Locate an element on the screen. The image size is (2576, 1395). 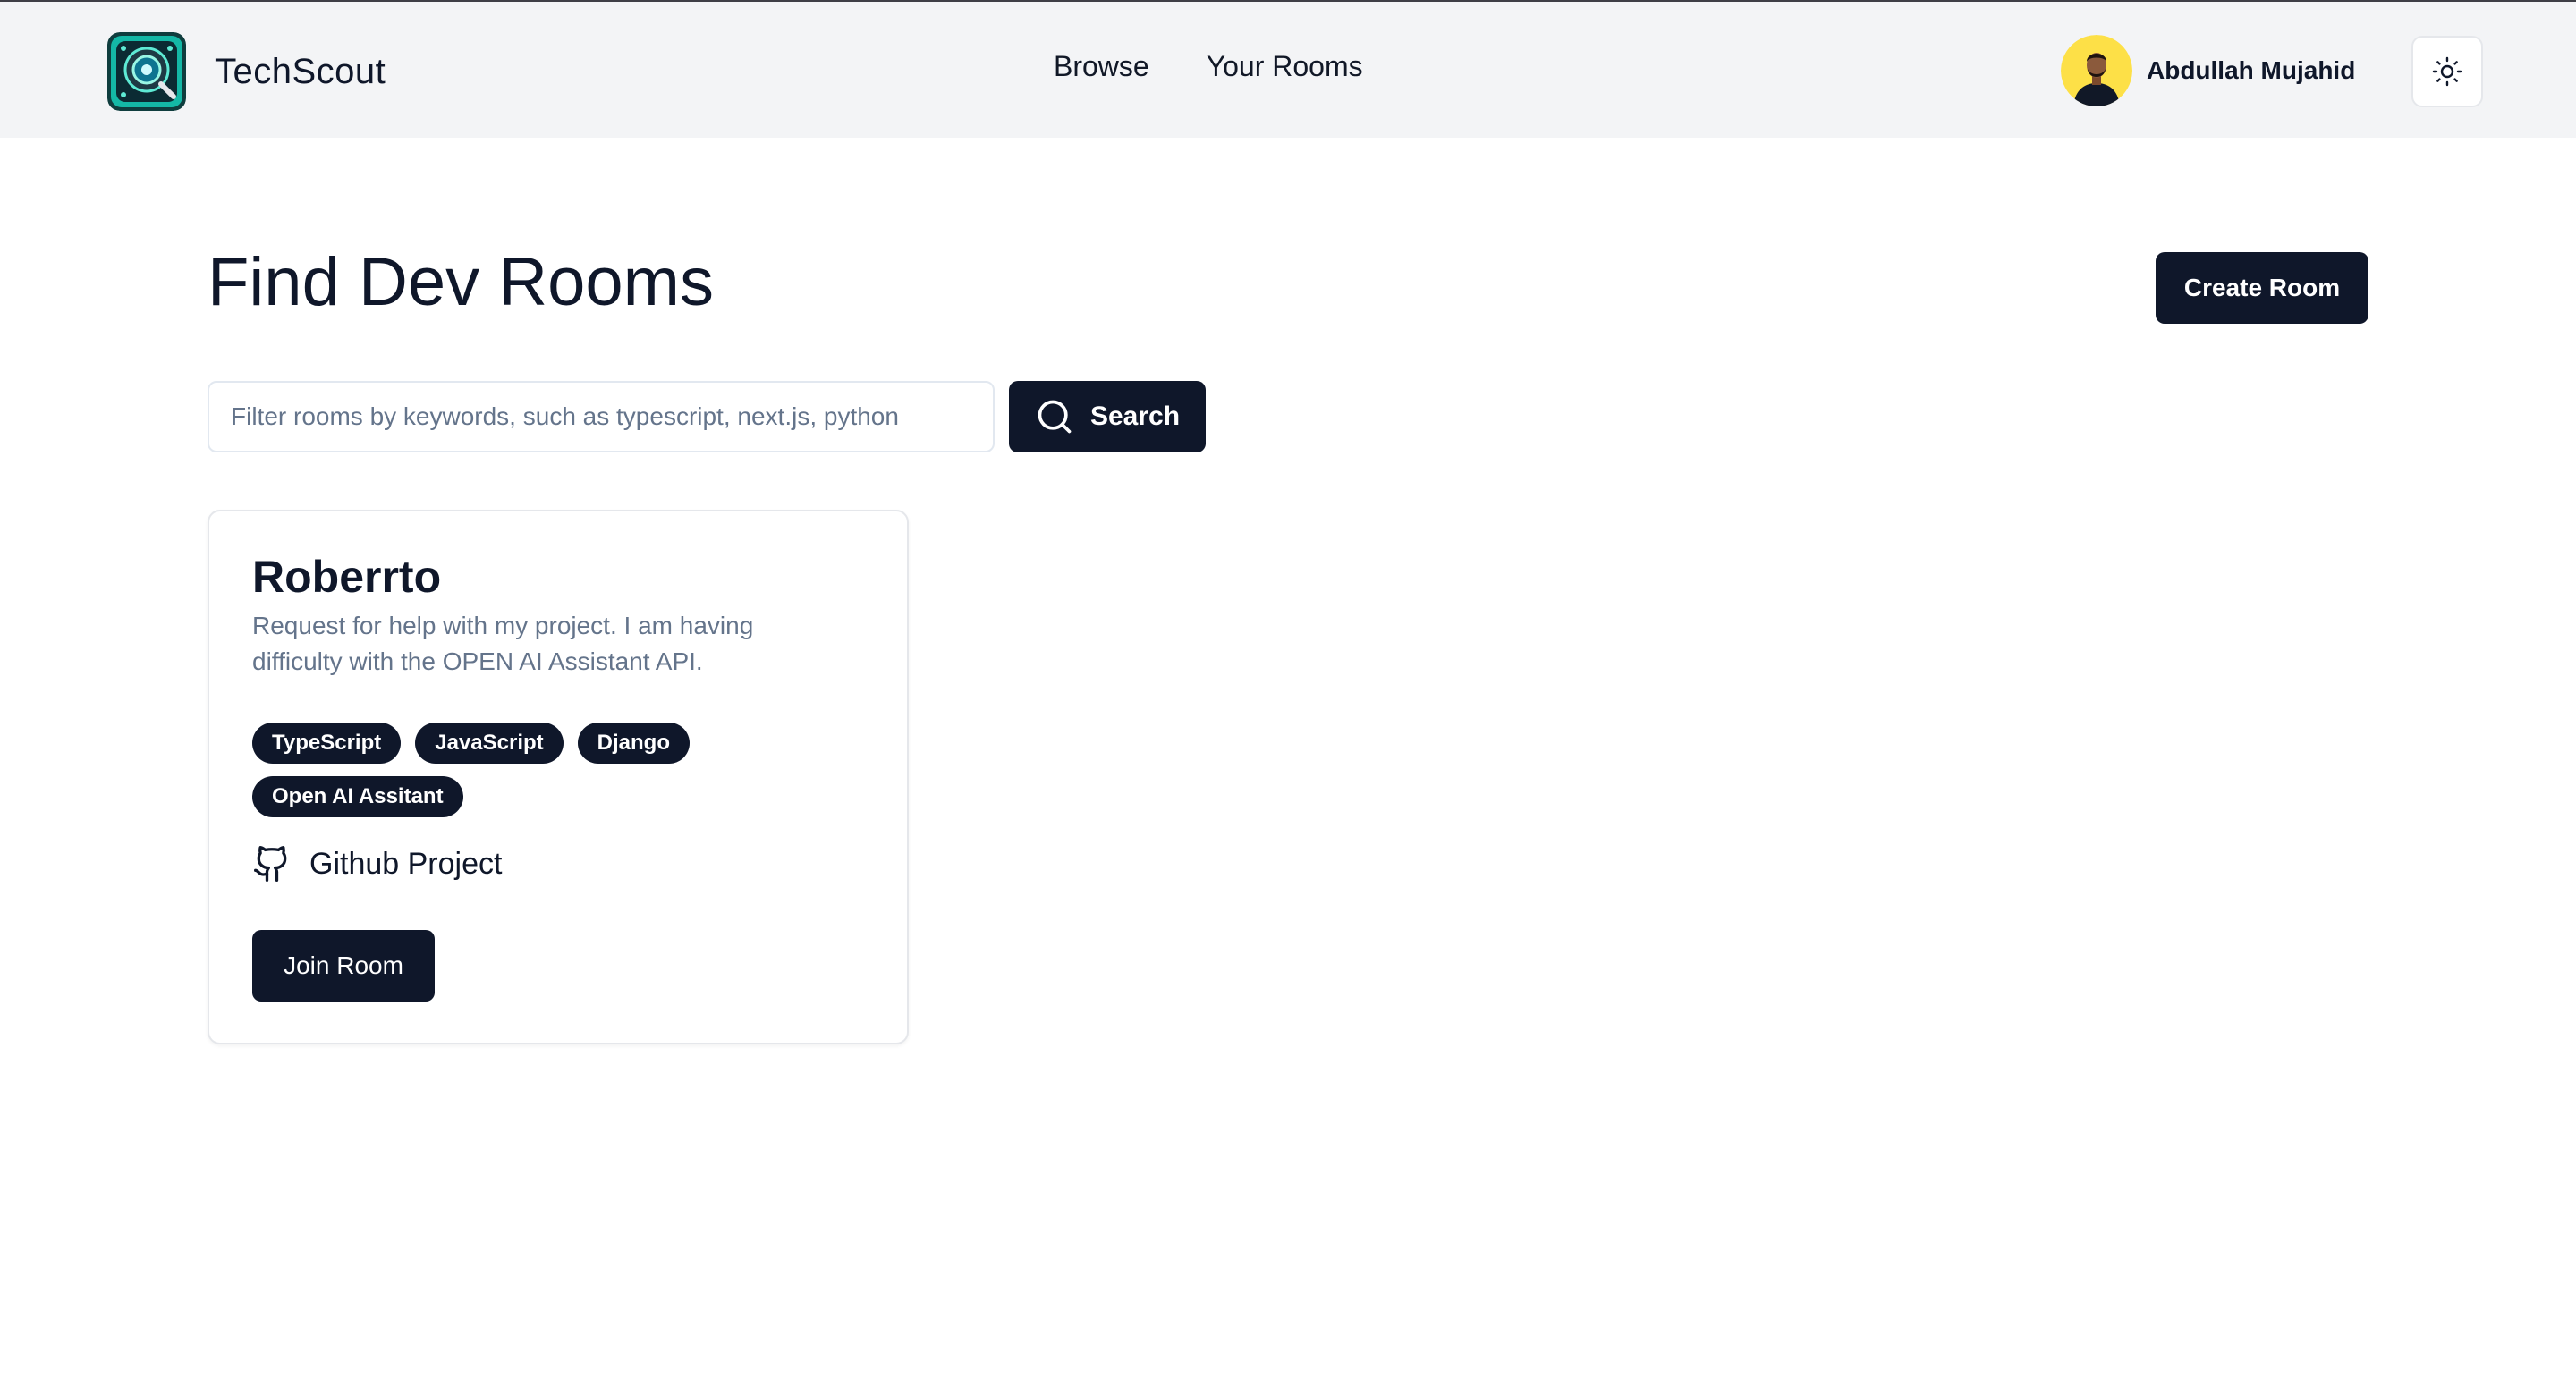
user-menu: Abdullah Mujahid is located at coordinates (2208, 70).